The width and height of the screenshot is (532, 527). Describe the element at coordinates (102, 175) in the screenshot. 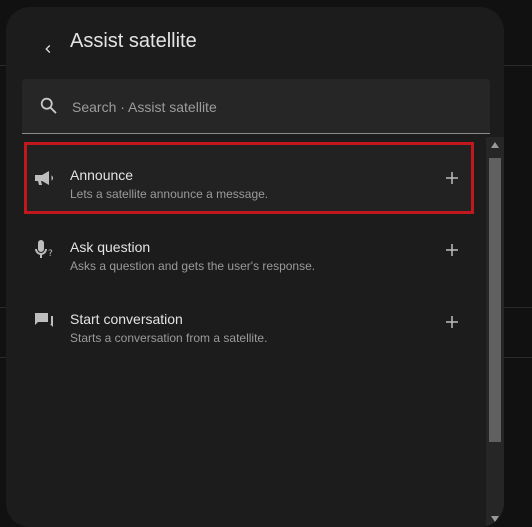

I see `item-label: Announce` at that location.